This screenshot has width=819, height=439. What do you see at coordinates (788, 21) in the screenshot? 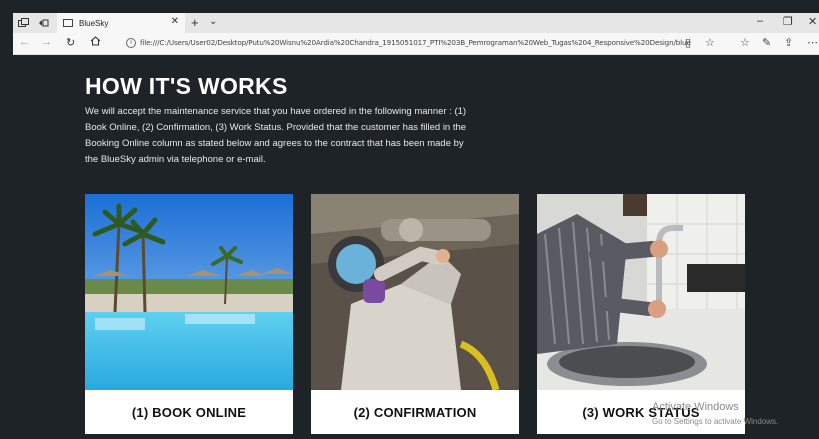
I see `maximize-icon: ❐` at bounding box center [788, 21].